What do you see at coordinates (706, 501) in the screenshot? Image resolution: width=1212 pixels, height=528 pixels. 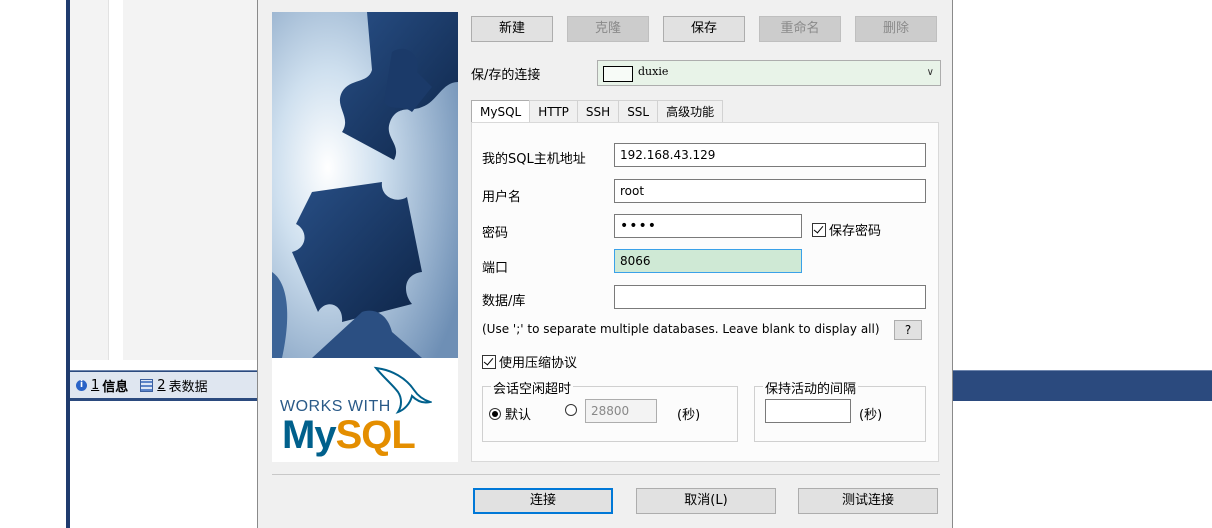 I see `cancel-button: 取消(L)` at bounding box center [706, 501].